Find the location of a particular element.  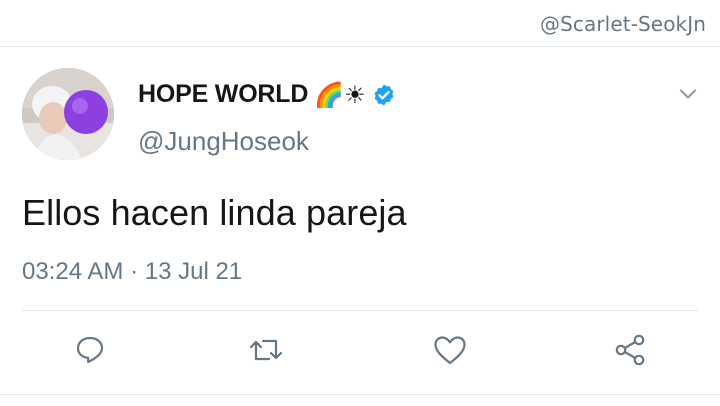

user-handle: @JungHoseok is located at coordinates (223, 141).